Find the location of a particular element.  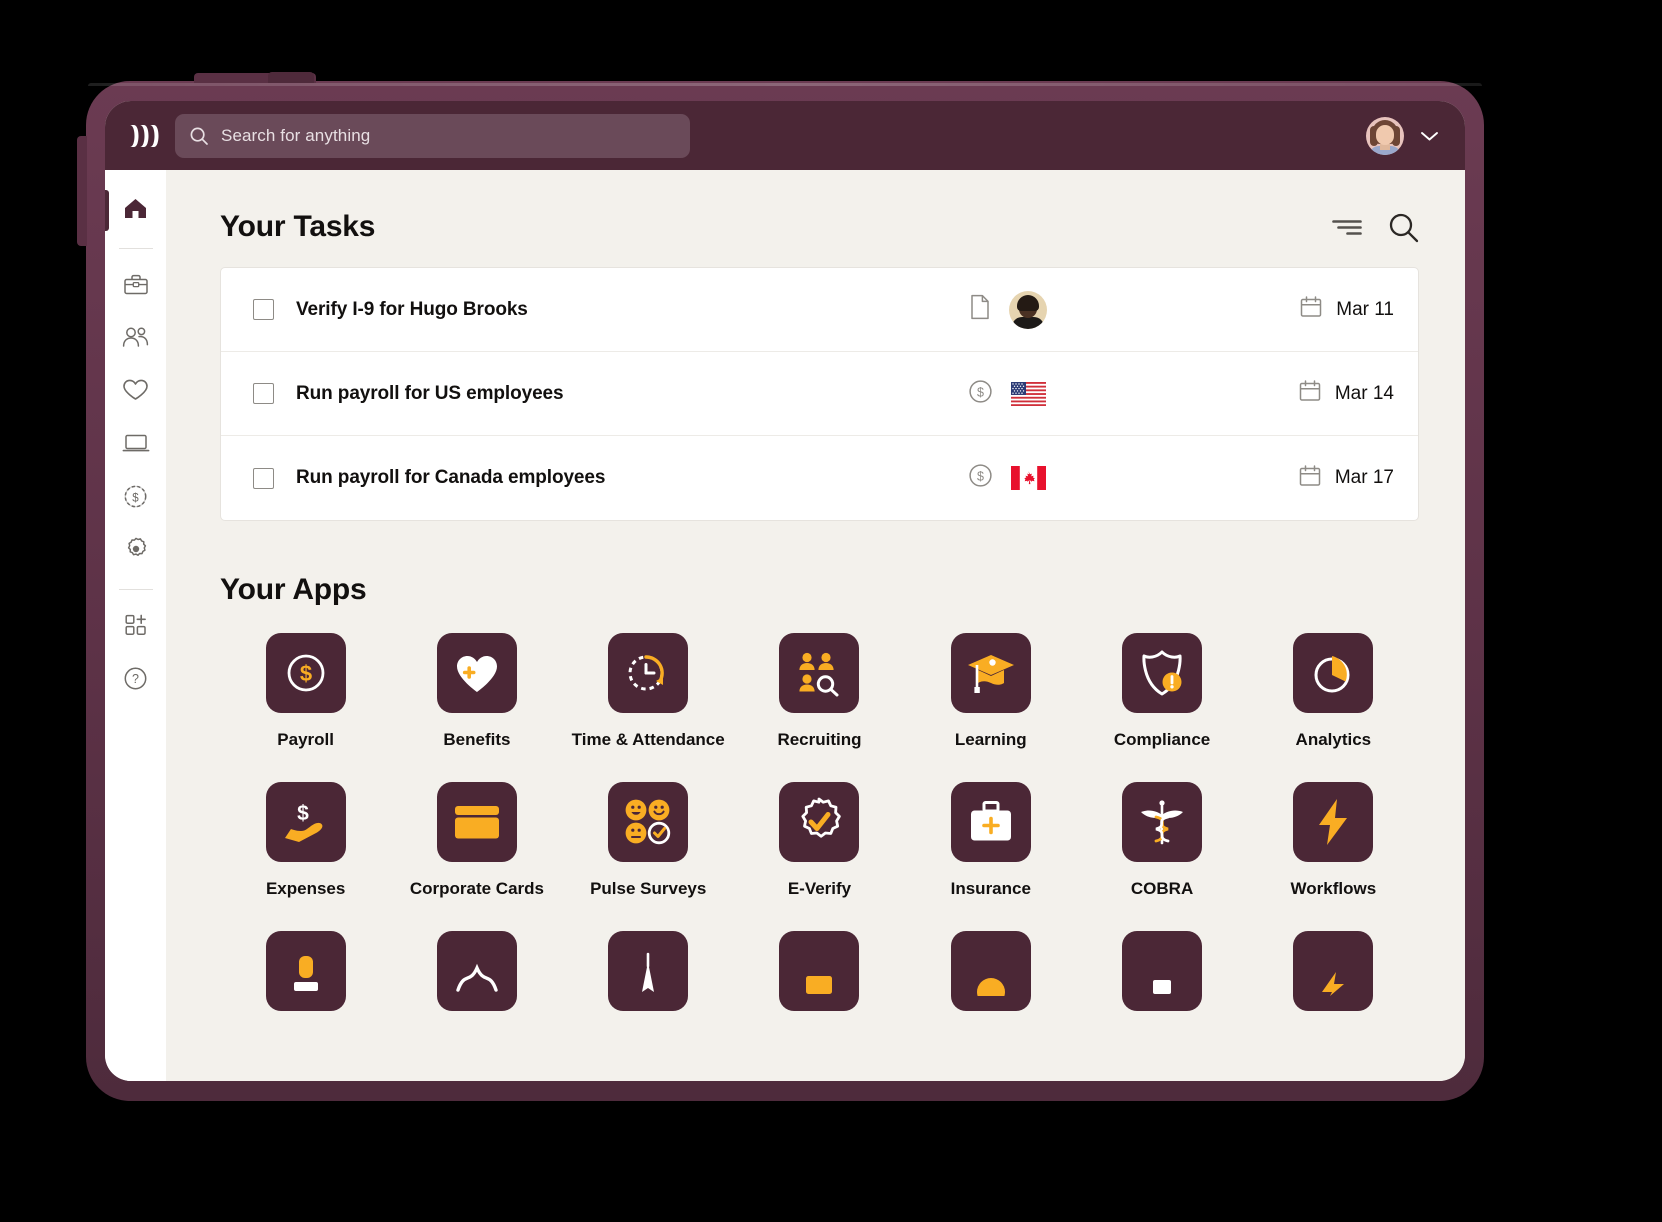

apps-title: Your Apps is located at coordinates (293, 589).